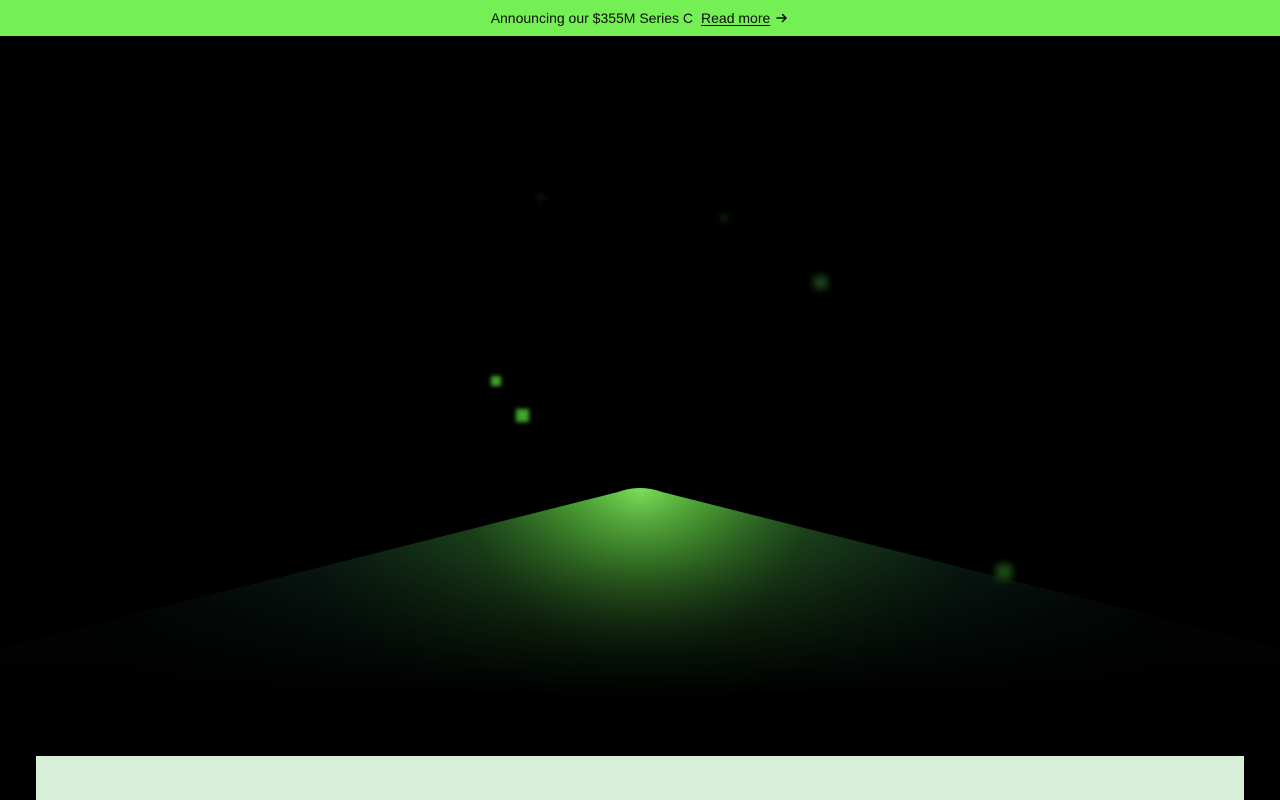  Describe the element at coordinates (592, 18) in the screenshot. I see `announcement-text: Announcing our $355M Series C` at that location.